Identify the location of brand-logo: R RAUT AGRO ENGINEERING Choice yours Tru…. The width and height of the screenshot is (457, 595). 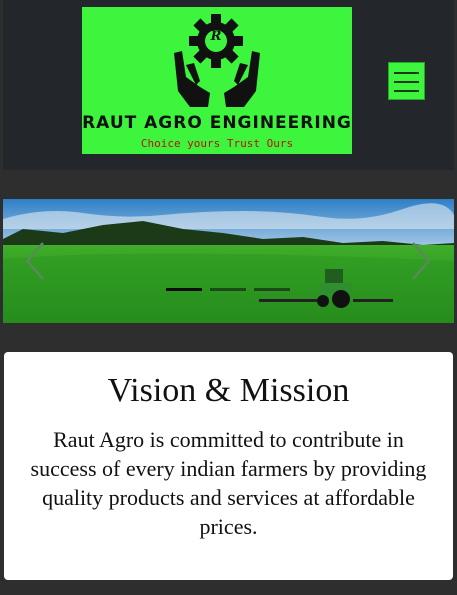
(217, 80).